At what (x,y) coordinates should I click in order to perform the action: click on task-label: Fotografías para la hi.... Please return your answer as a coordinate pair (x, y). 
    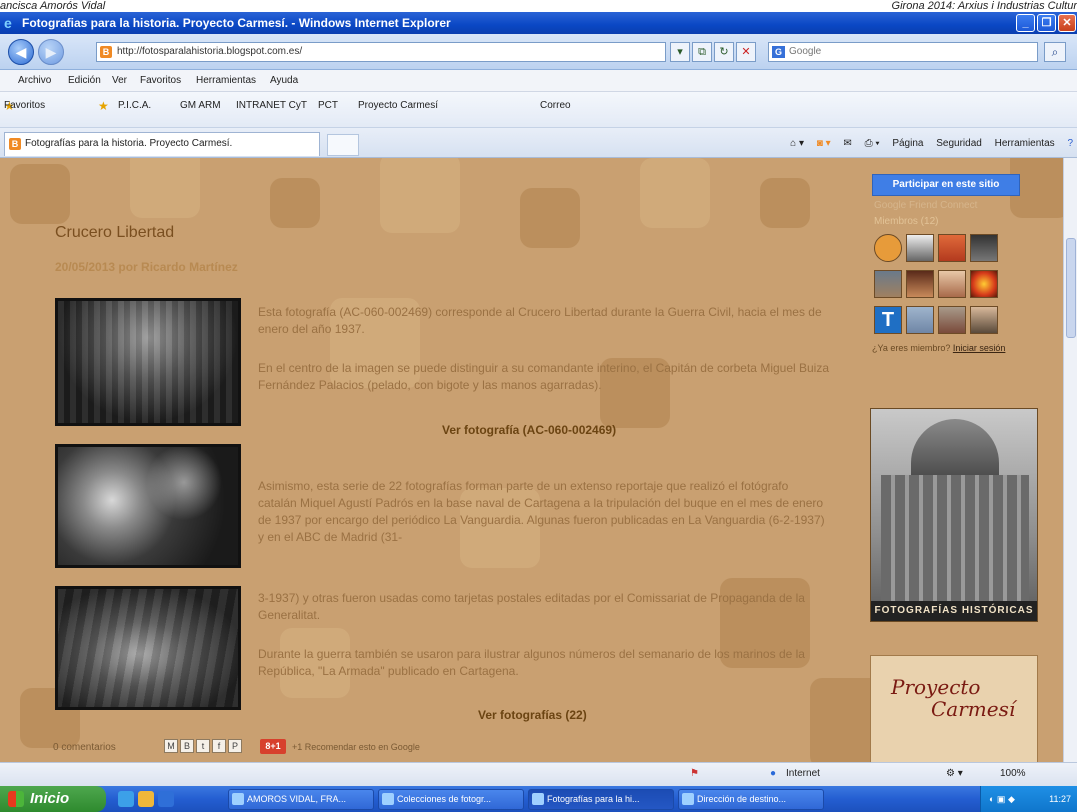
    Looking at the image, I should click on (593, 799).